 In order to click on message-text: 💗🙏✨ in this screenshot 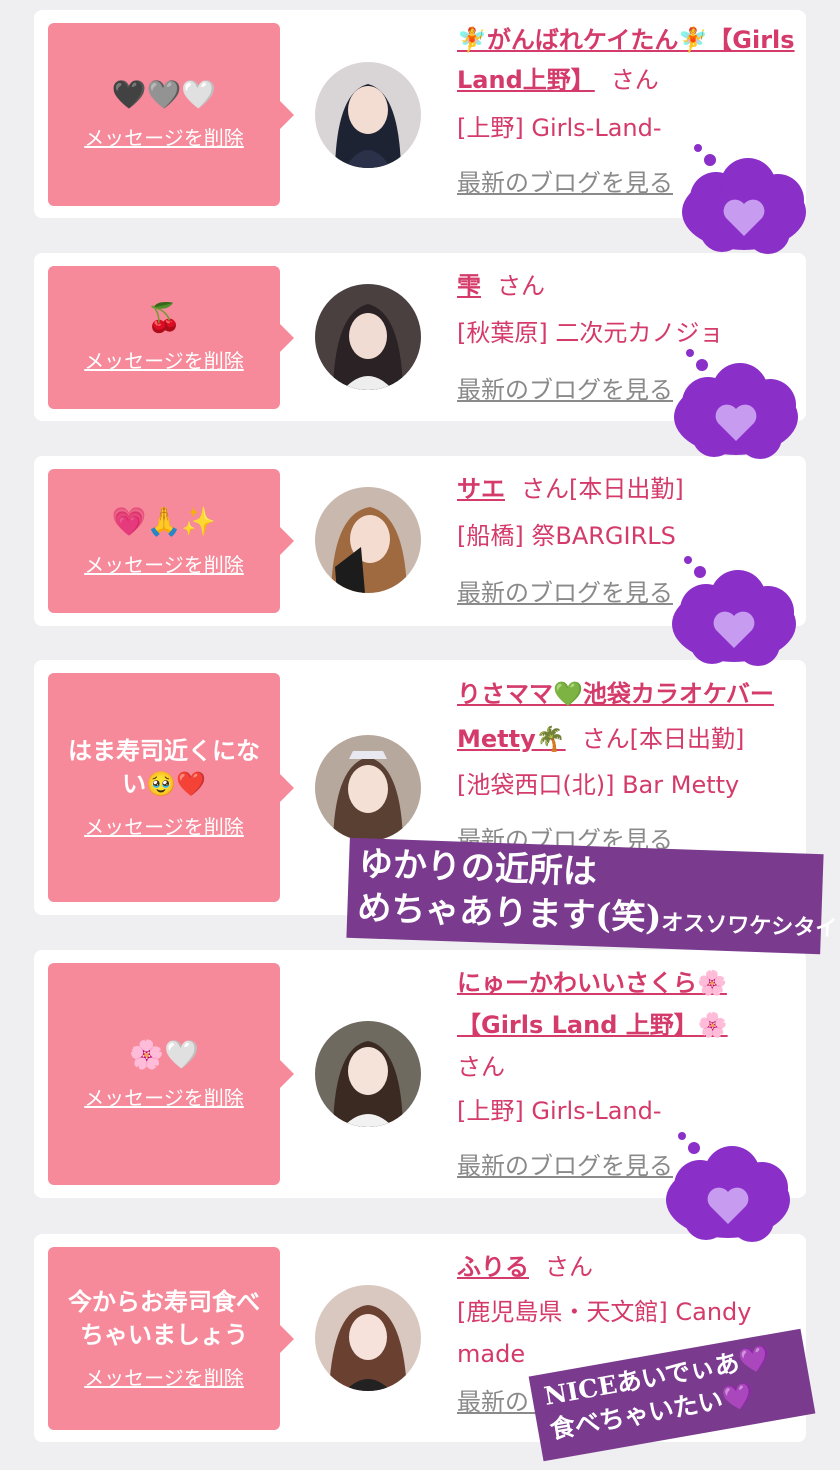, I will do `click(164, 521)`.